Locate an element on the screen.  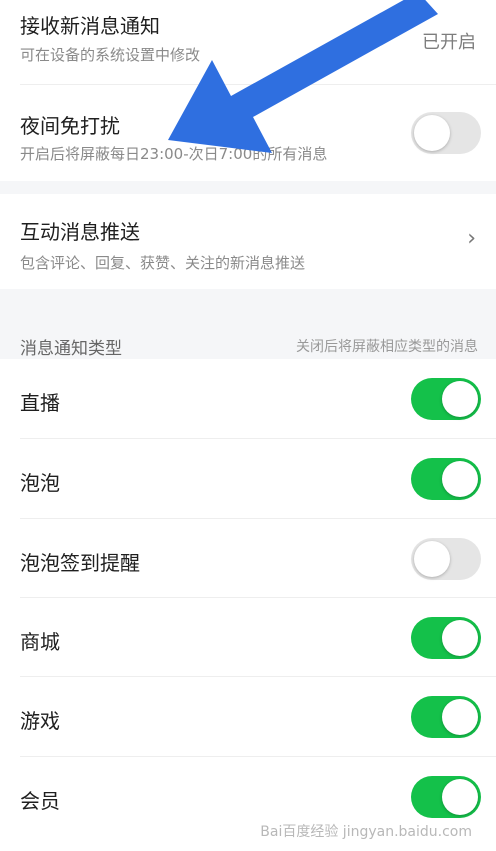
type-label: 泡泡签到提醒 is located at coordinates (80, 563).